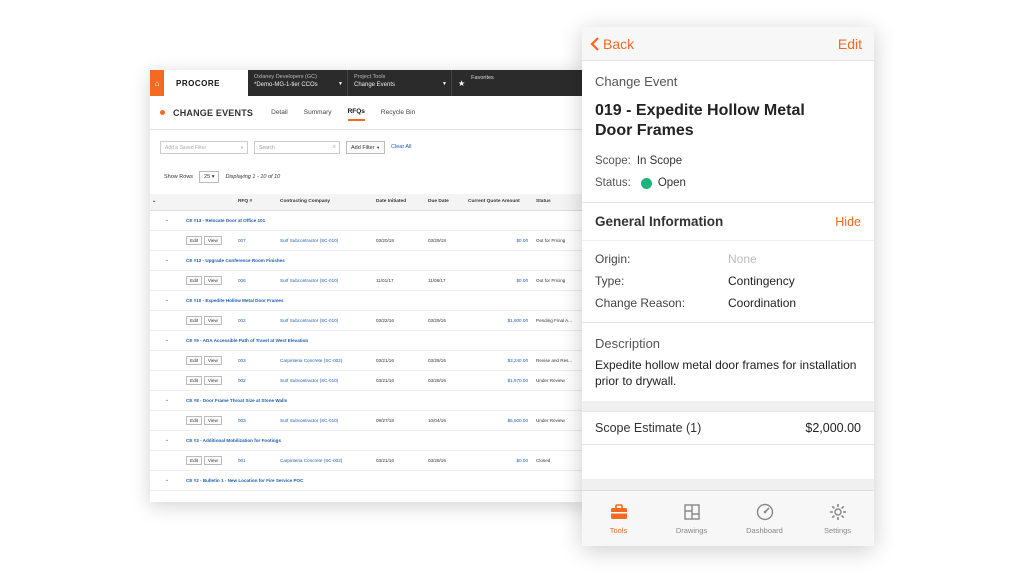 The image size is (1024, 576). Describe the element at coordinates (482, 78) in the screenshot. I see `favorites-label: Favorites` at that location.